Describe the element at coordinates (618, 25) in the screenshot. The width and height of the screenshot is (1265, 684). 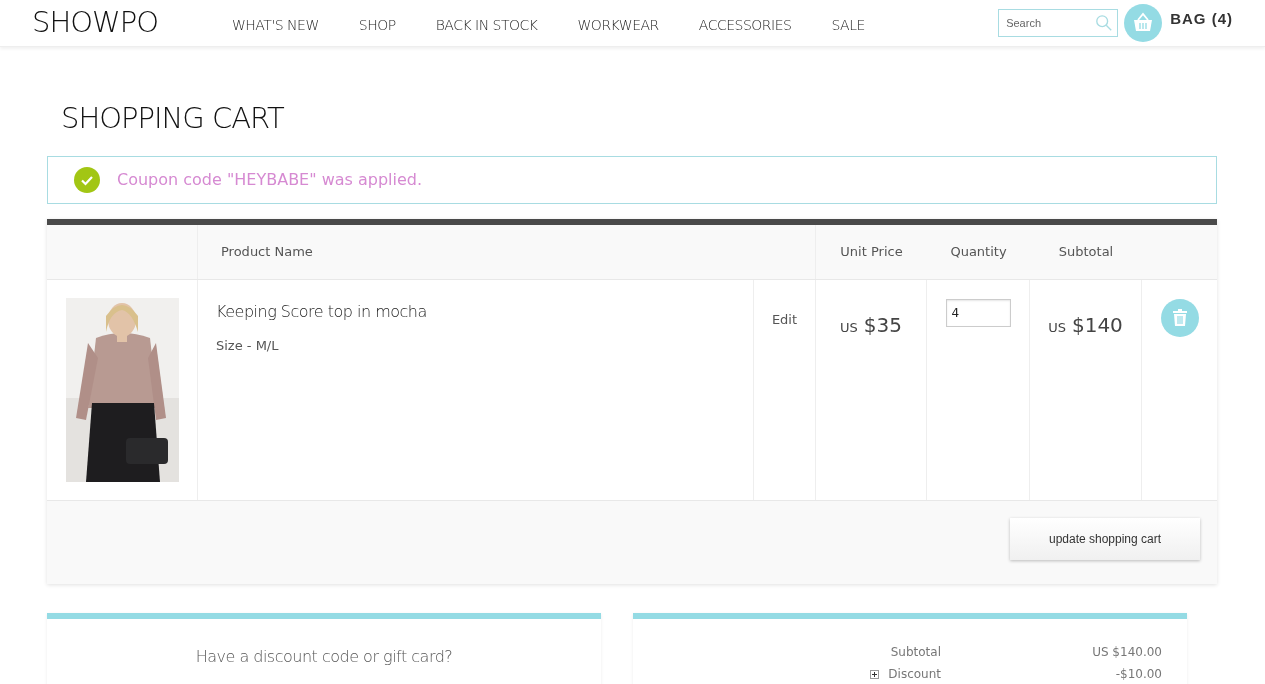
I see `nav-link: WORKWEAR` at that location.